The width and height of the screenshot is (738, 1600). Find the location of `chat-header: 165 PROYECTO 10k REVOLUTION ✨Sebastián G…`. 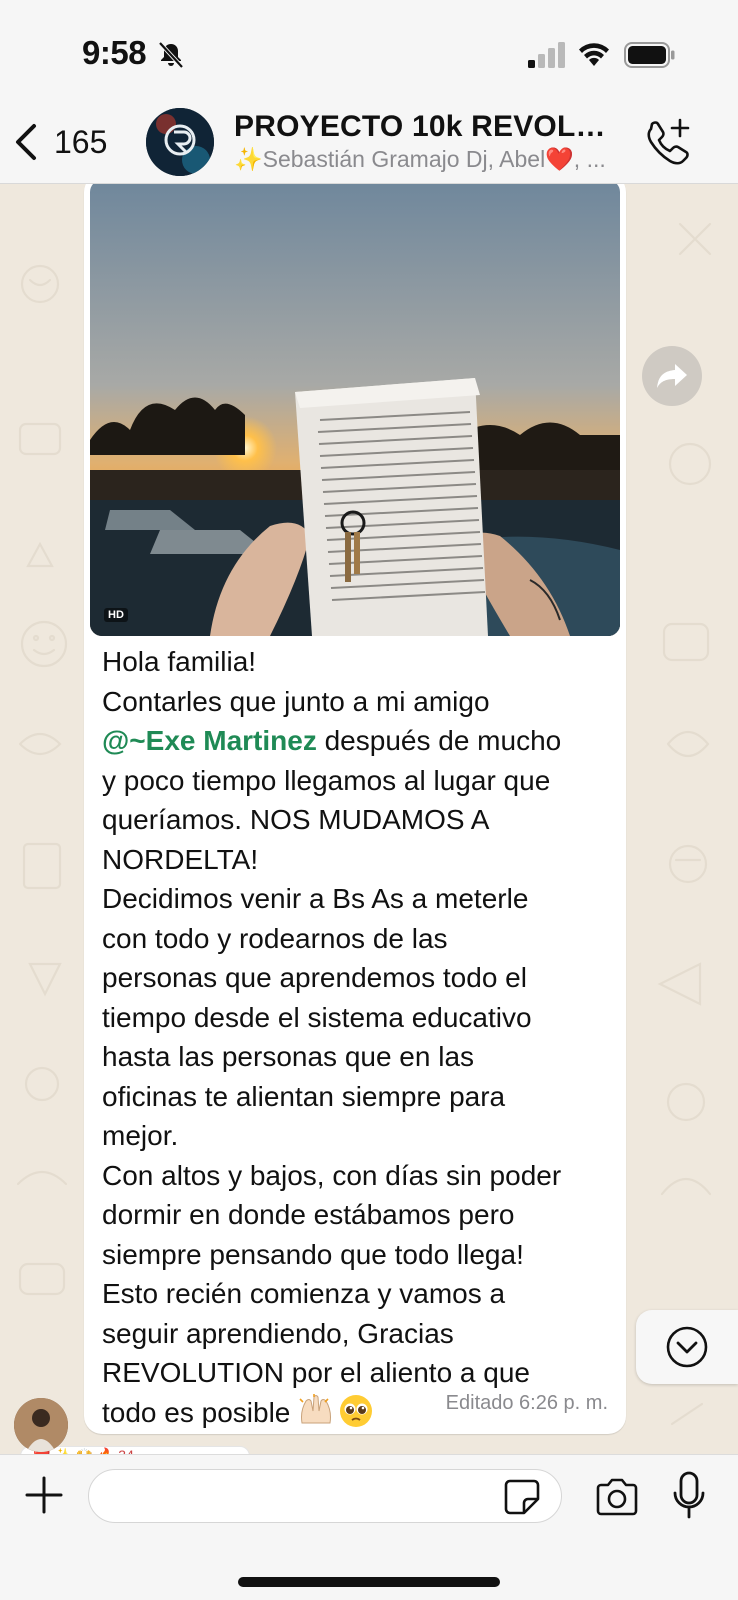

chat-header: 165 PROYECTO 10k REVOLUTION ✨Sebastián G… is located at coordinates (369, 142).